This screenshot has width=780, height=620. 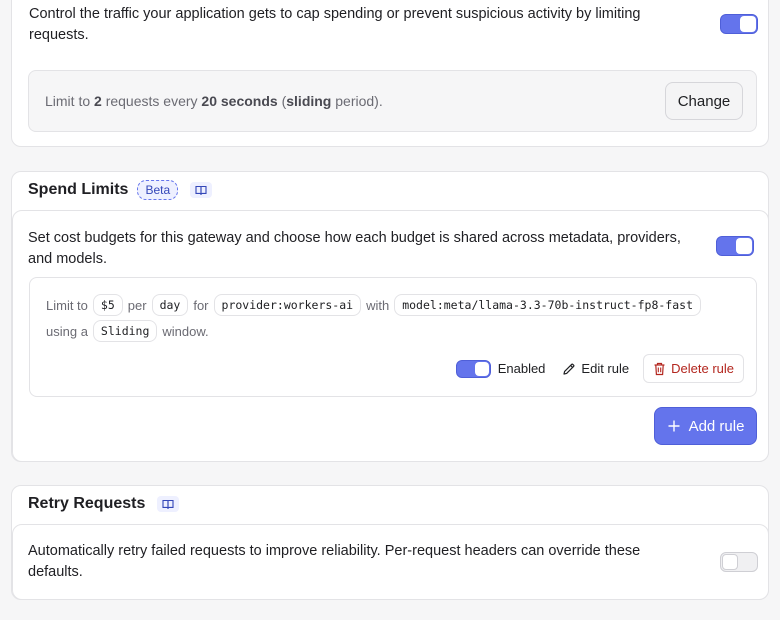 I want to click on rule-enabled-label: Enabled, so click(x=521, y=368).